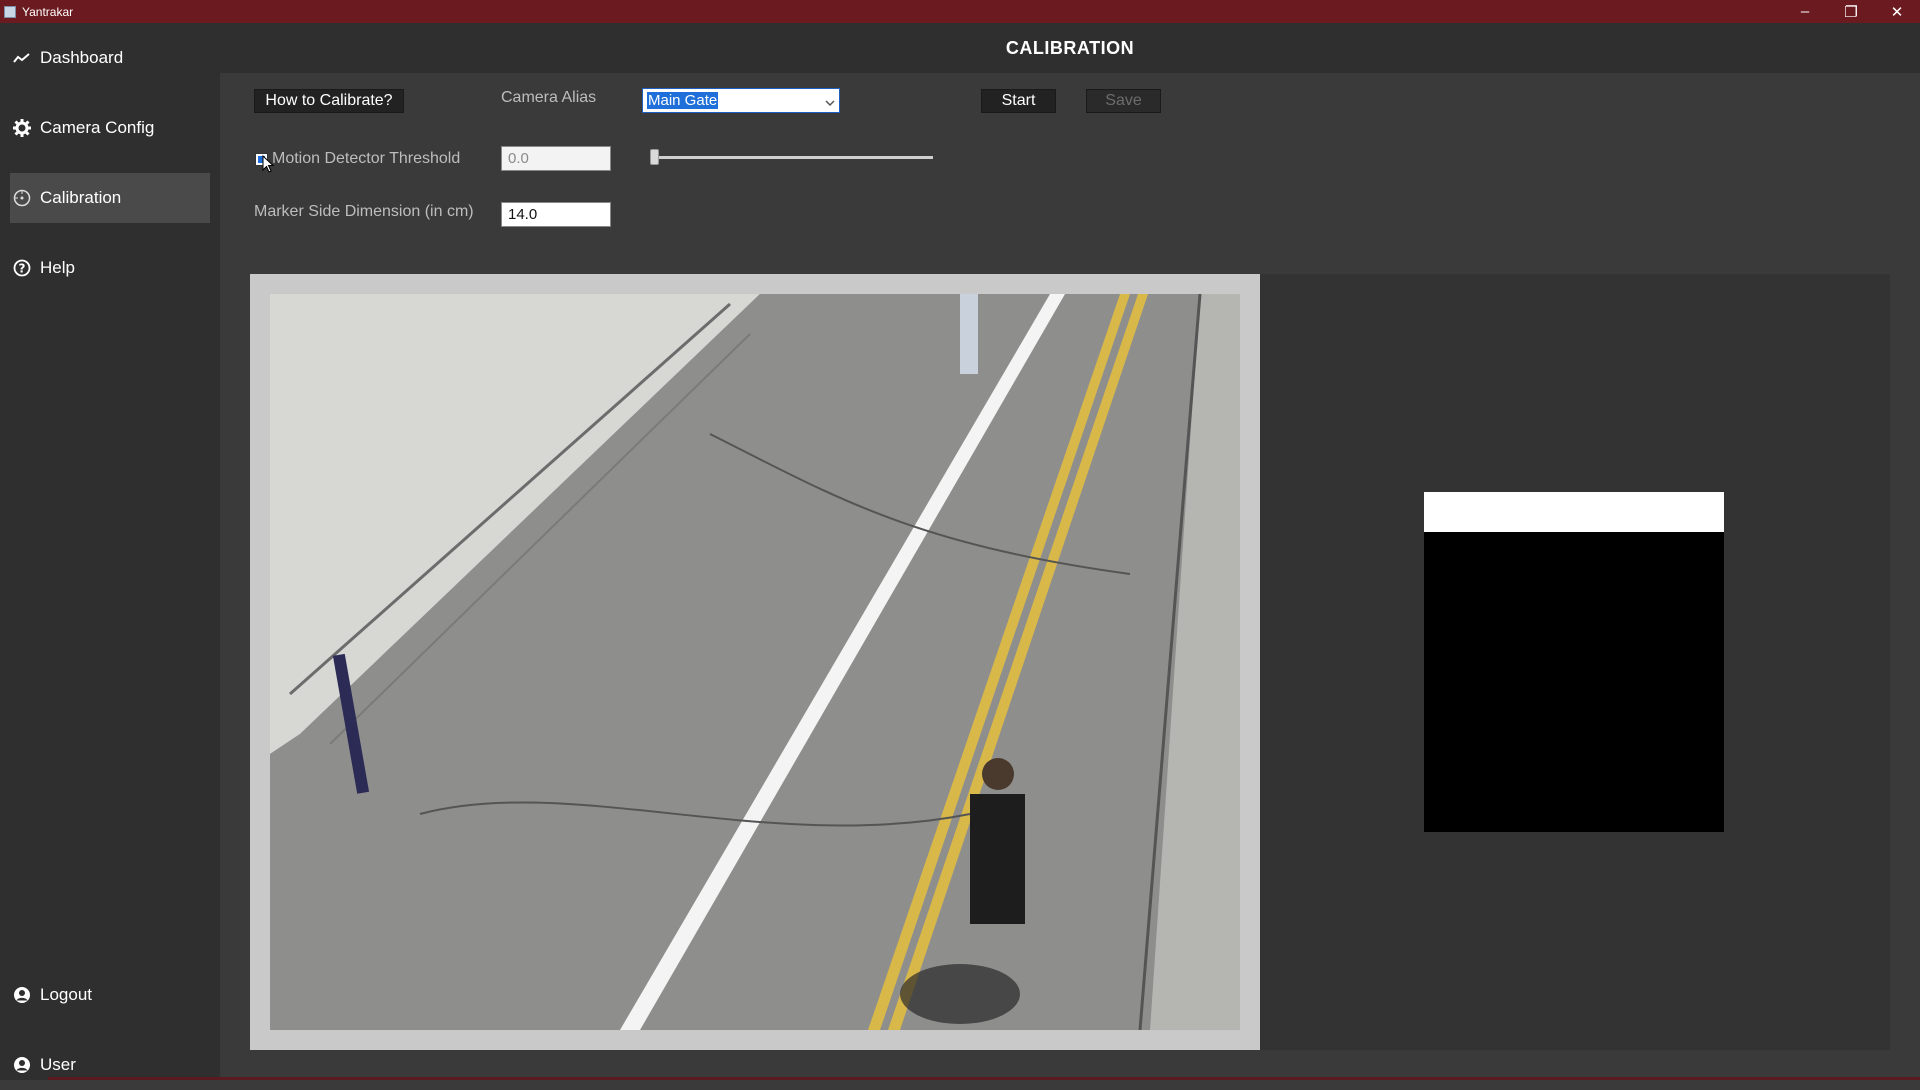 The height and width of the screenshot is (1090, 1920). I want to click on window-controls: – ❐ ✕, so click(1851, 11).